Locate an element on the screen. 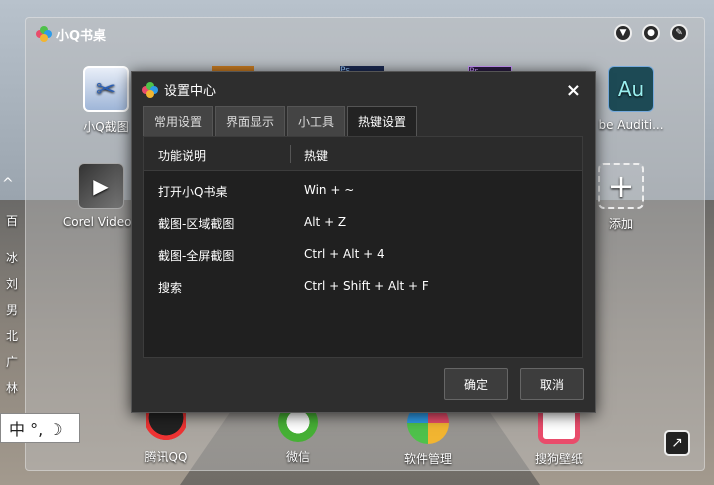 The height and width of the screenshot is (485, 714). row-hotkey: Ctrl + Alt + 4 is located at coordinates (344, 254).